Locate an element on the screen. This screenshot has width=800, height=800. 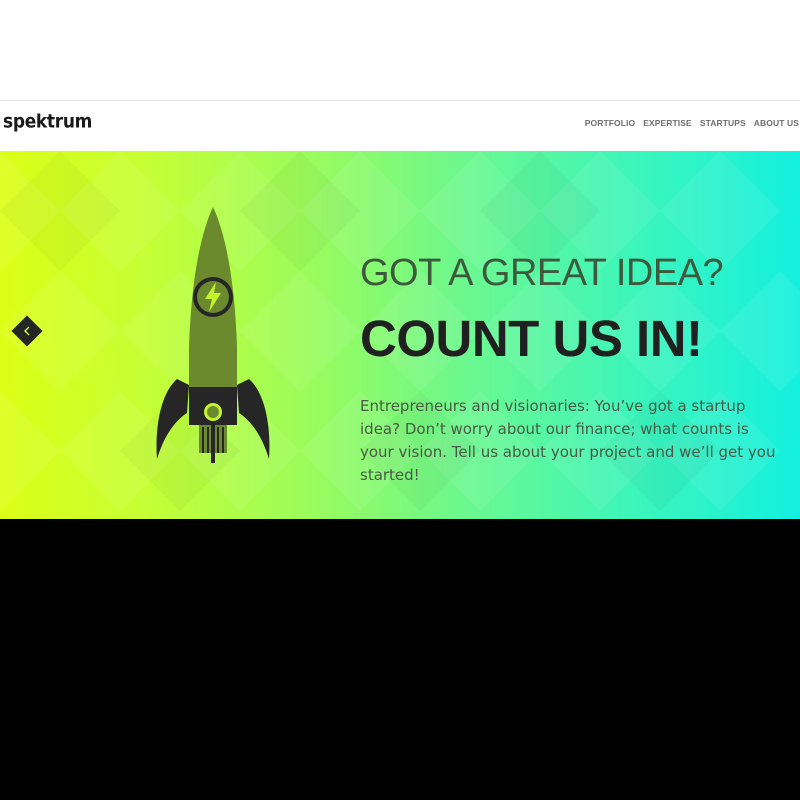
nav-about-us: ABOUT US is located at coordinates (776, 123).